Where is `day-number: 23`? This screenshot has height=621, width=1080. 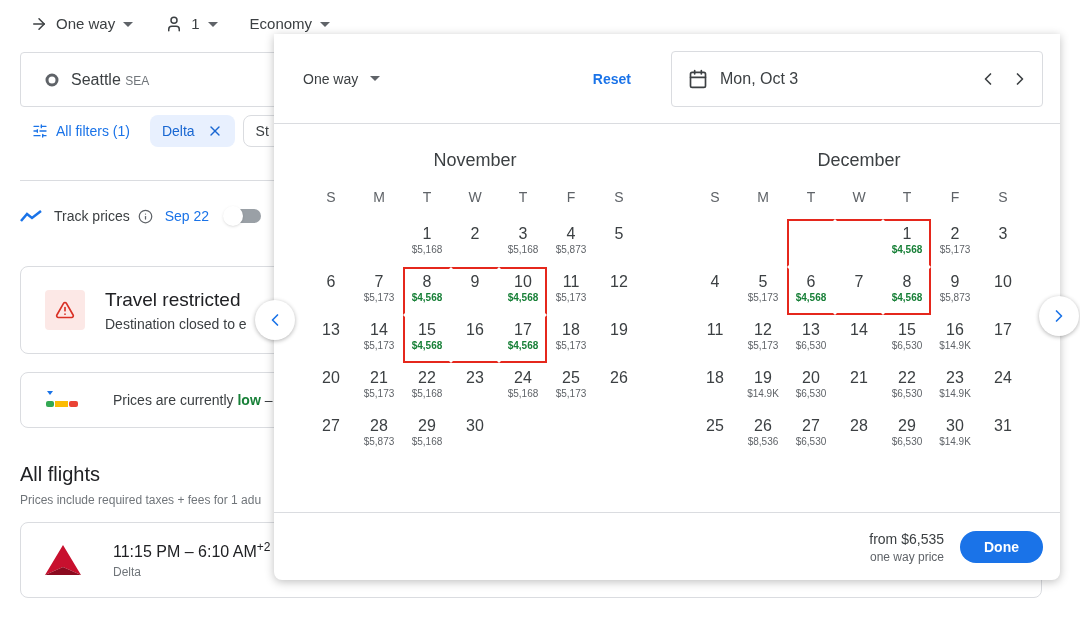 day-number: 23 is located at coordinates (475, 378).